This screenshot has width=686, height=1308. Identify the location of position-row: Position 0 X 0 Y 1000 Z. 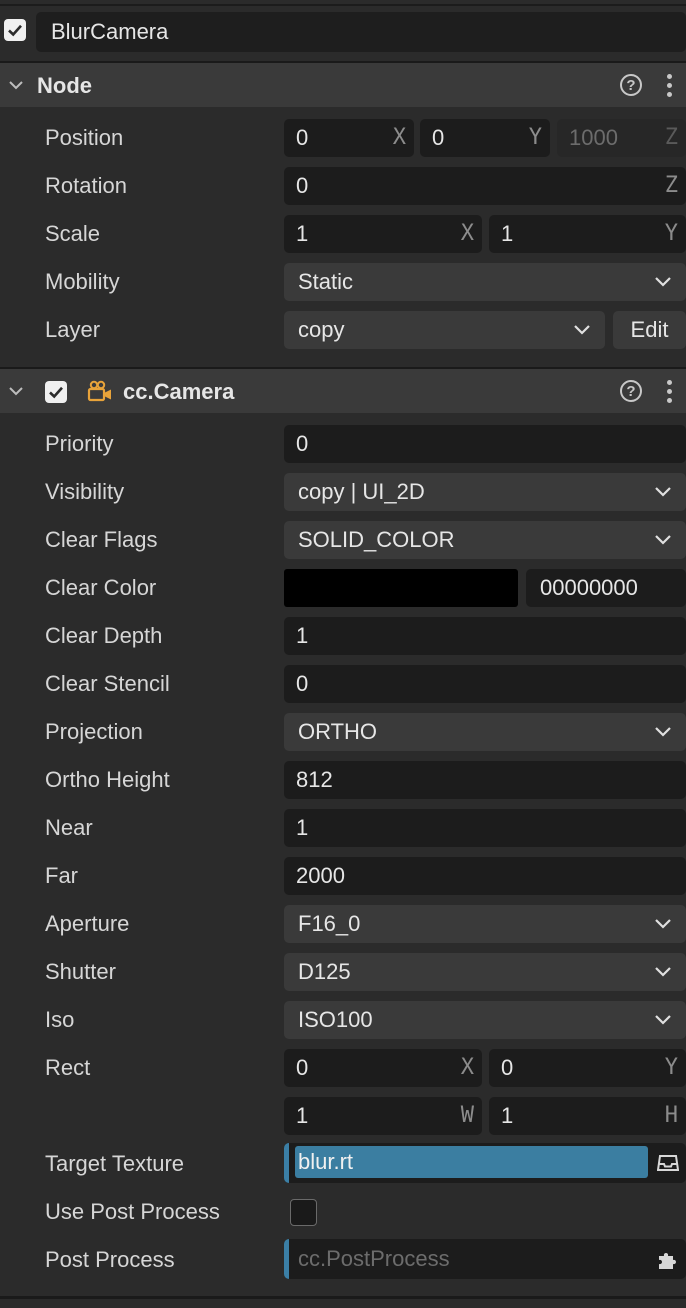
(343, 138).